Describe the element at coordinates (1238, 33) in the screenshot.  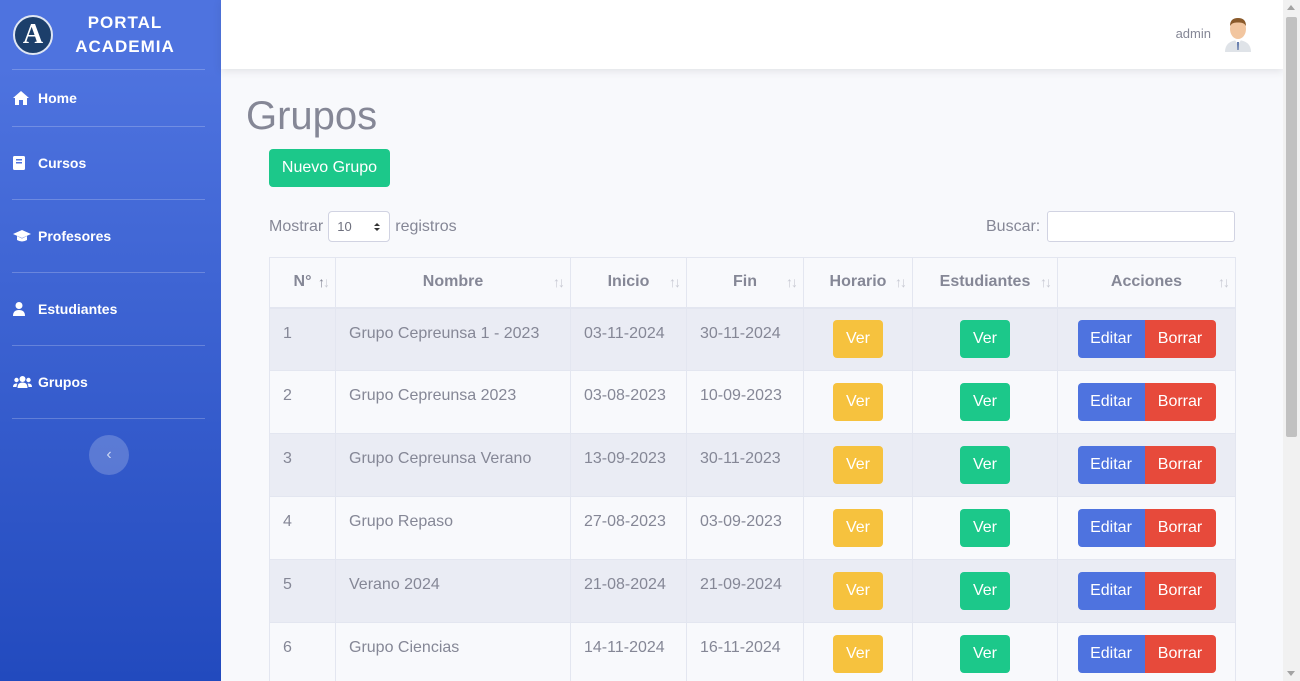
I see `avatar` at that location.